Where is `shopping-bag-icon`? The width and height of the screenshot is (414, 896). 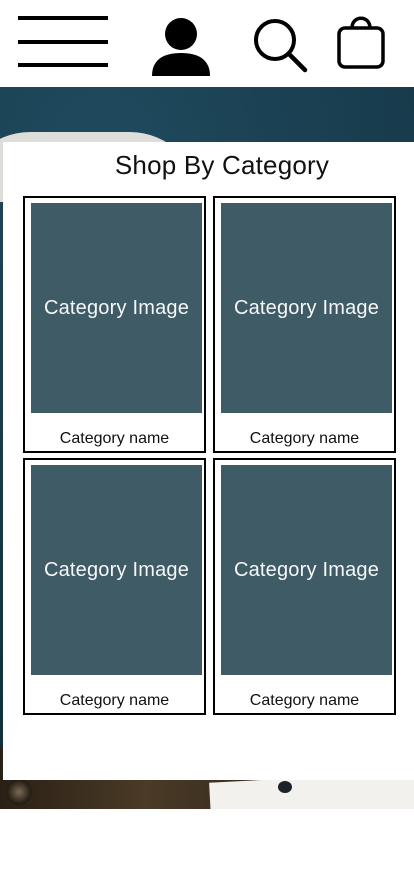
shopping-bag-icon is located at coordinates (361, 42).